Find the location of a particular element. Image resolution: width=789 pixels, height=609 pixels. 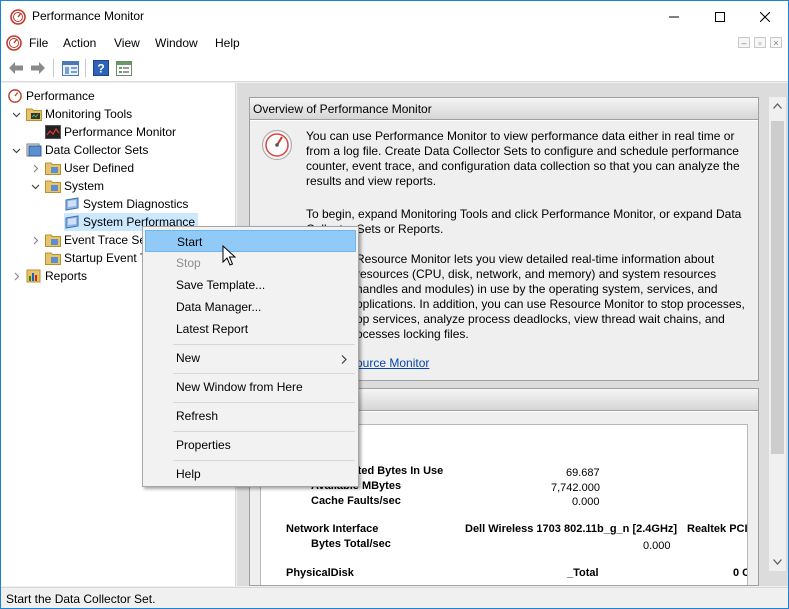

tree-item-label: Performance Monitor is located at coordinates (120, 132).